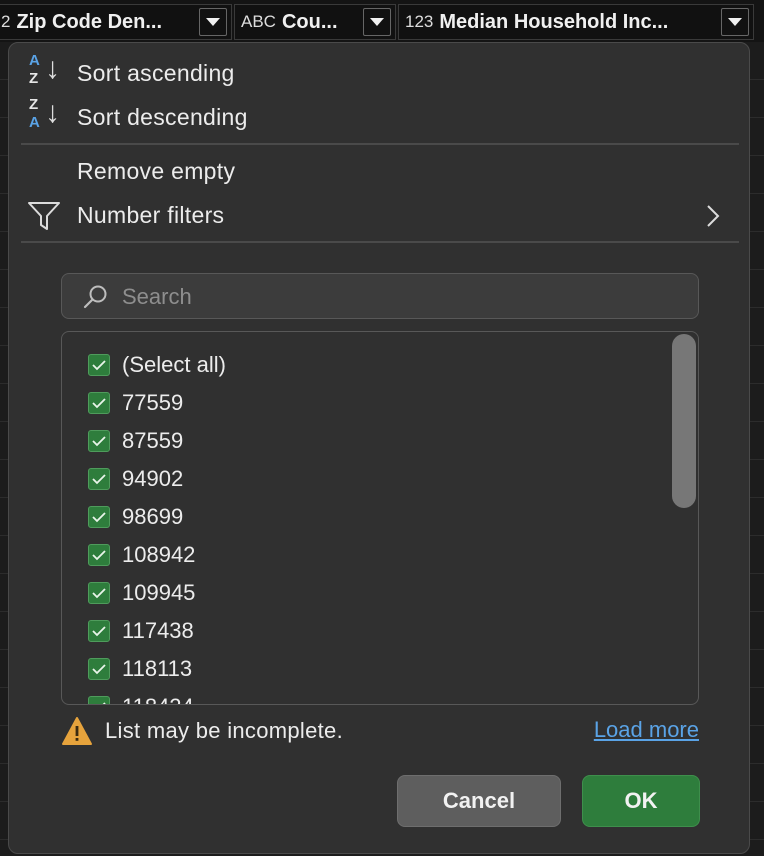  Describe the element at coordinates (44, 216) in the screenshot. I see `funnel-icon` at that location.